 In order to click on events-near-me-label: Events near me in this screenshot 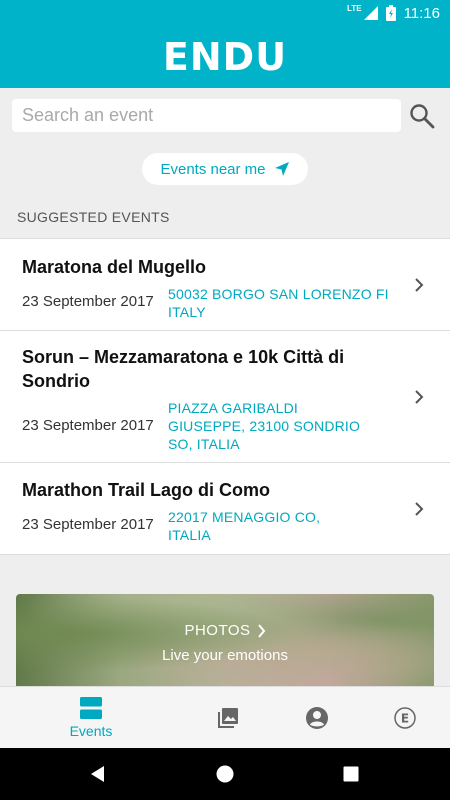, I will do `click(213, 169)`.